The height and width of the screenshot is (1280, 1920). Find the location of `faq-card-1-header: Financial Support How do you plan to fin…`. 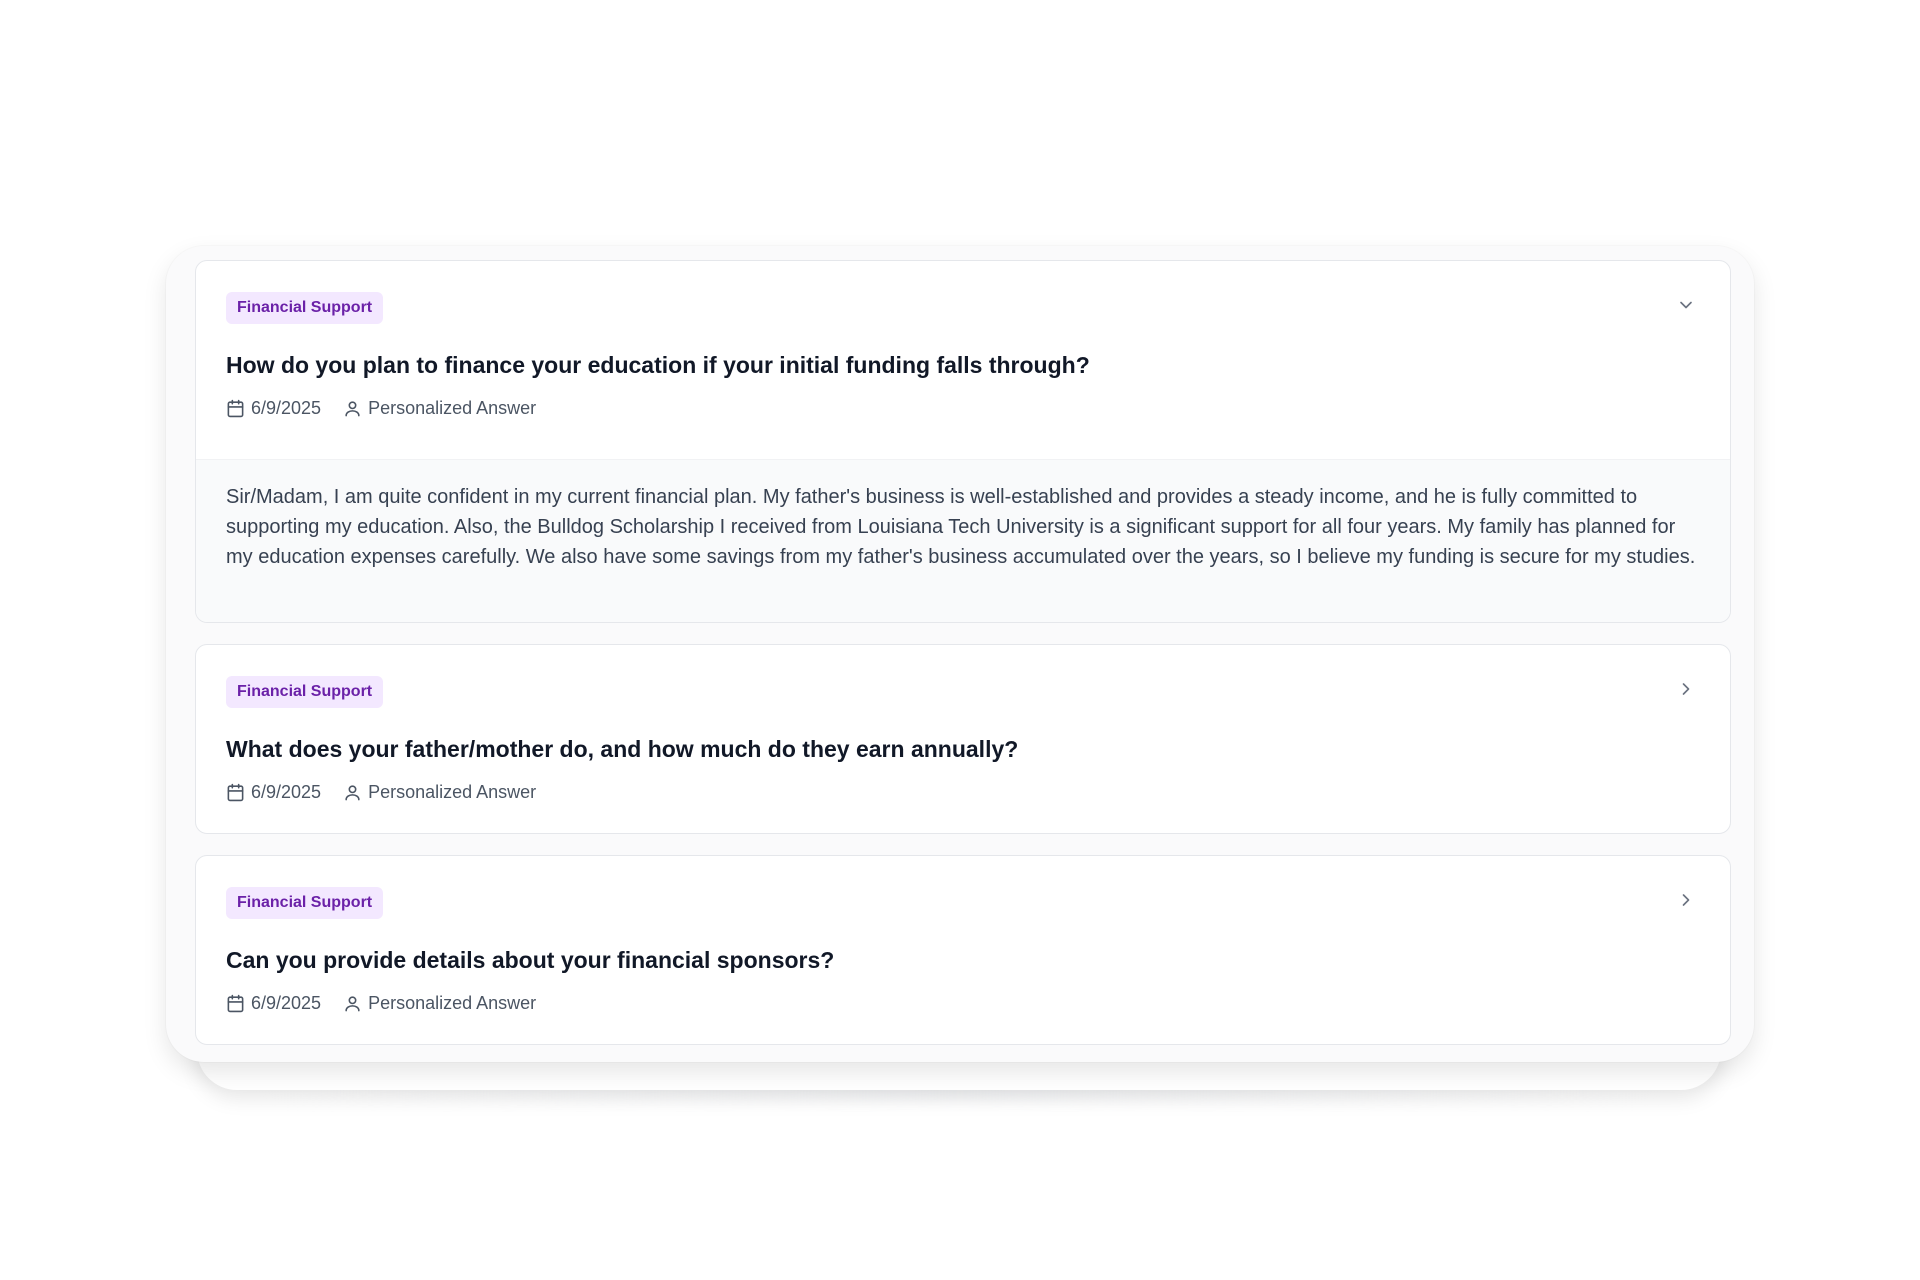

faq-card-1-header: Financial Support How do you plan to fin… is located at coordinates (963, 340).